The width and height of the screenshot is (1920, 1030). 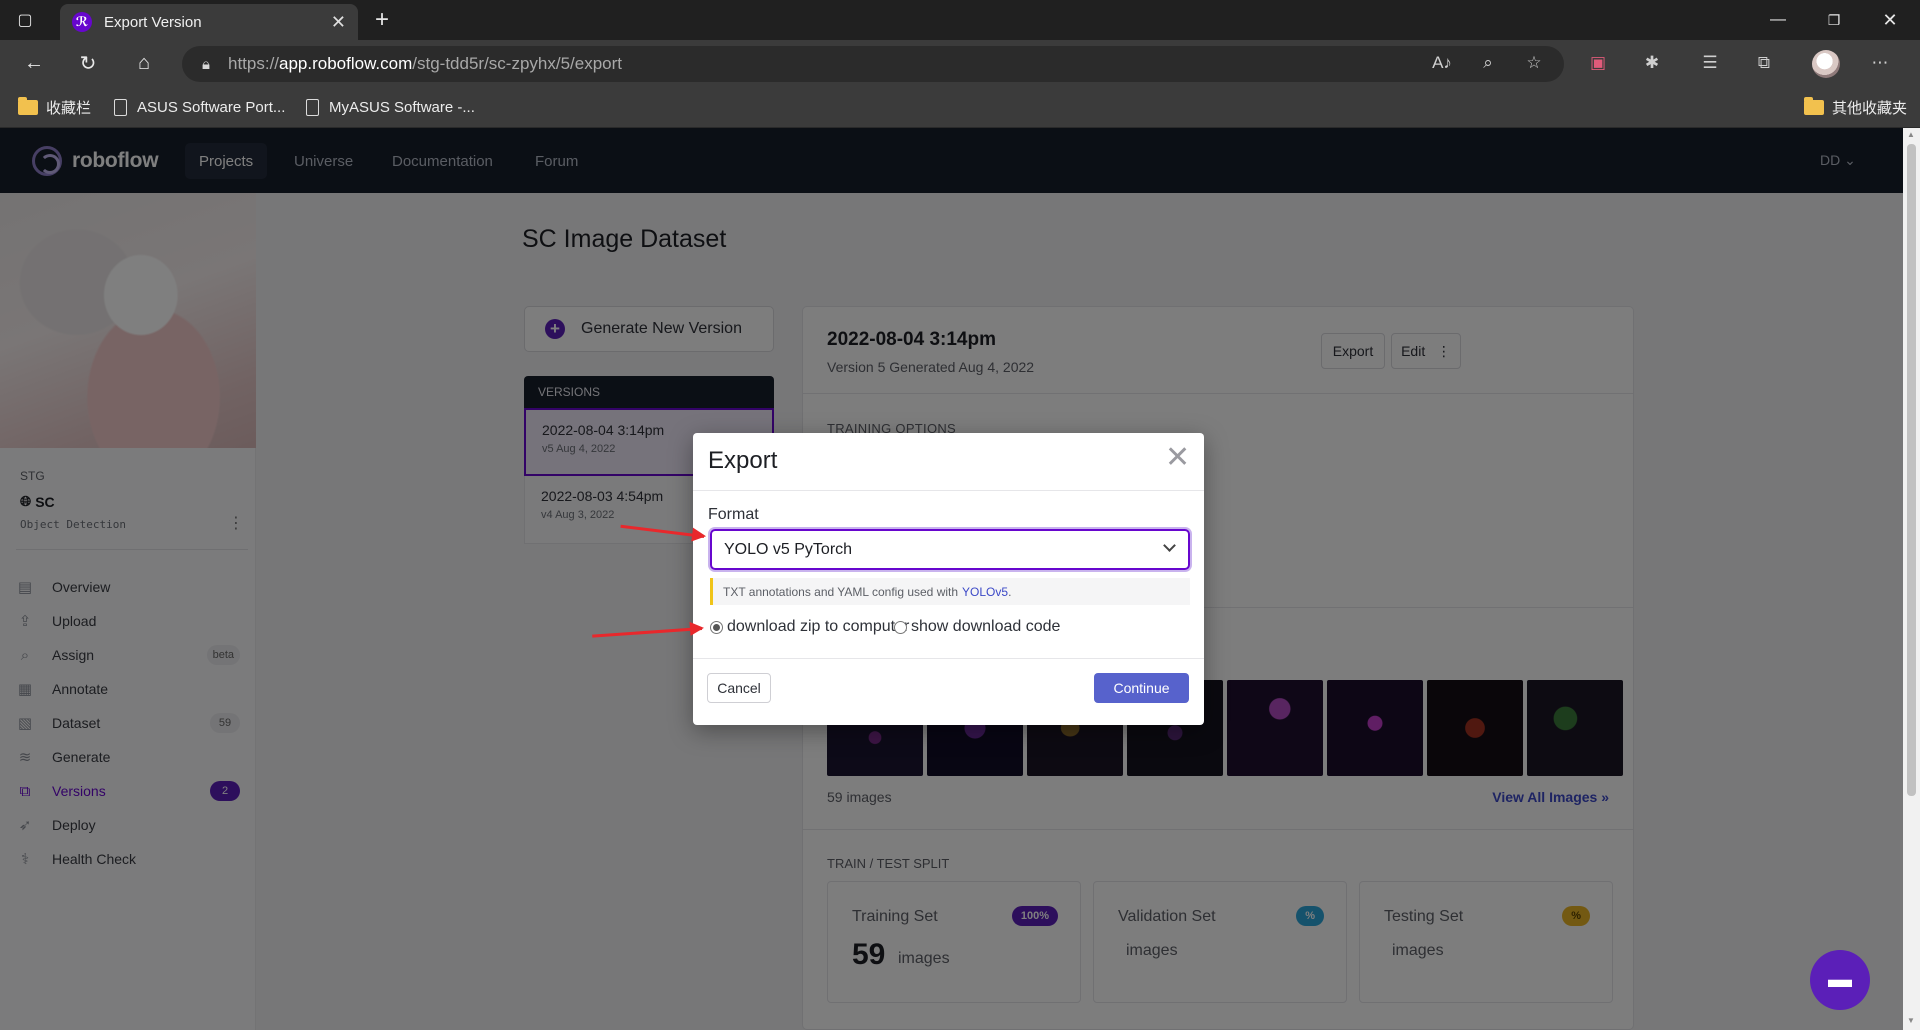 What do you see at coordinates (54, 107) in the screenshot?
I see `bookmark-favorites-folder: 收藏栏` at bounding box center [54, 107].